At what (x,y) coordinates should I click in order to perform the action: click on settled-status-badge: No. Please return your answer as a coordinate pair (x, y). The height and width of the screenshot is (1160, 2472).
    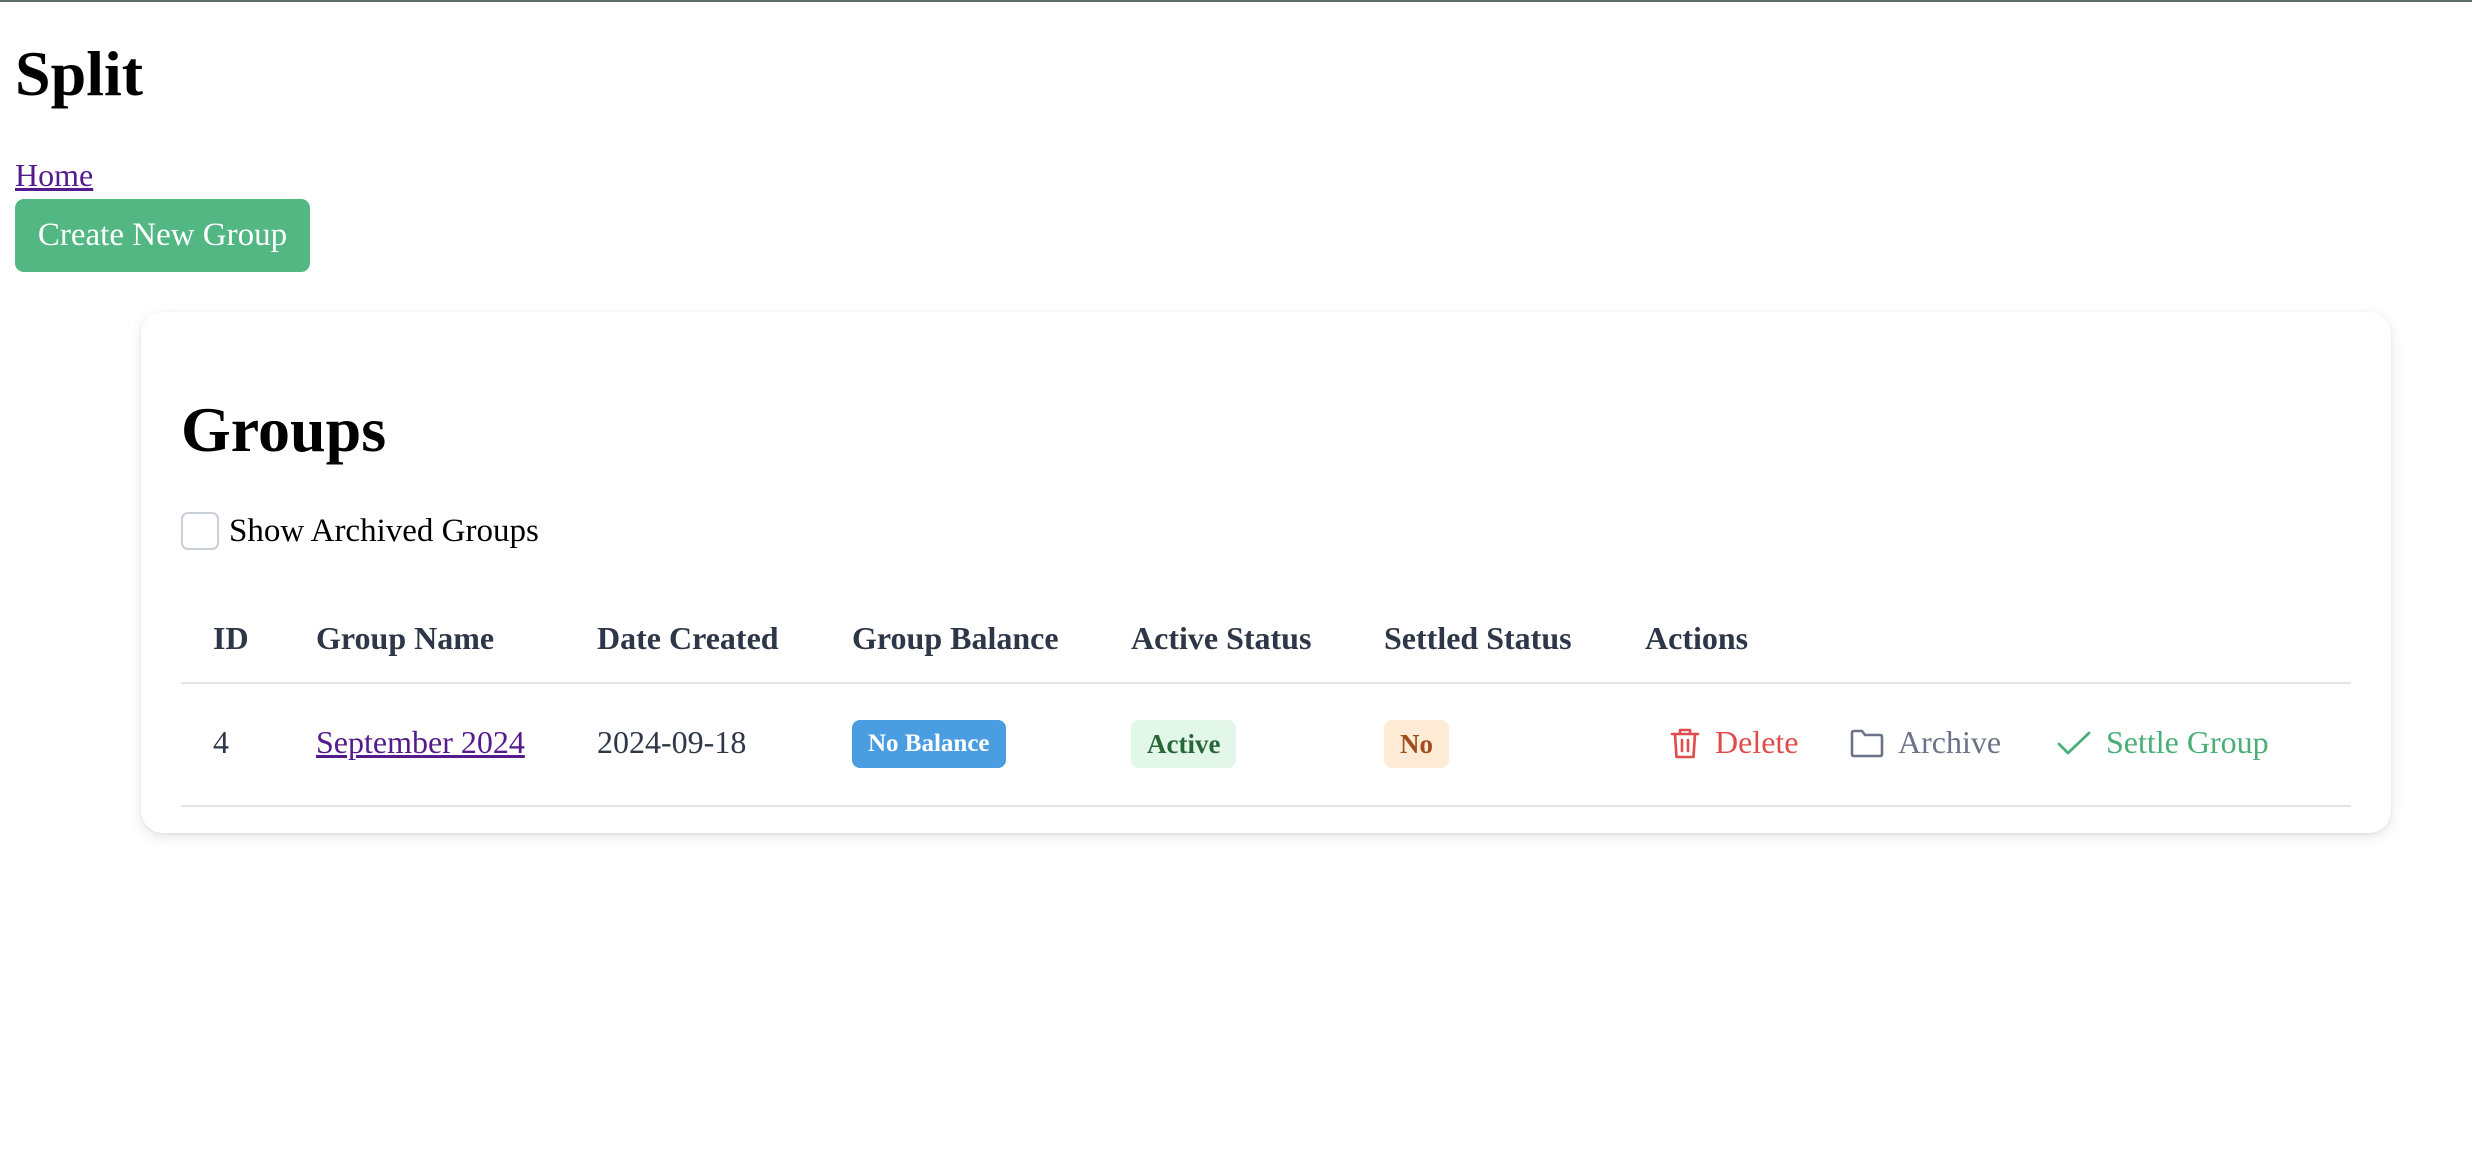
    Looking at the image, I should click on (1416, 744).